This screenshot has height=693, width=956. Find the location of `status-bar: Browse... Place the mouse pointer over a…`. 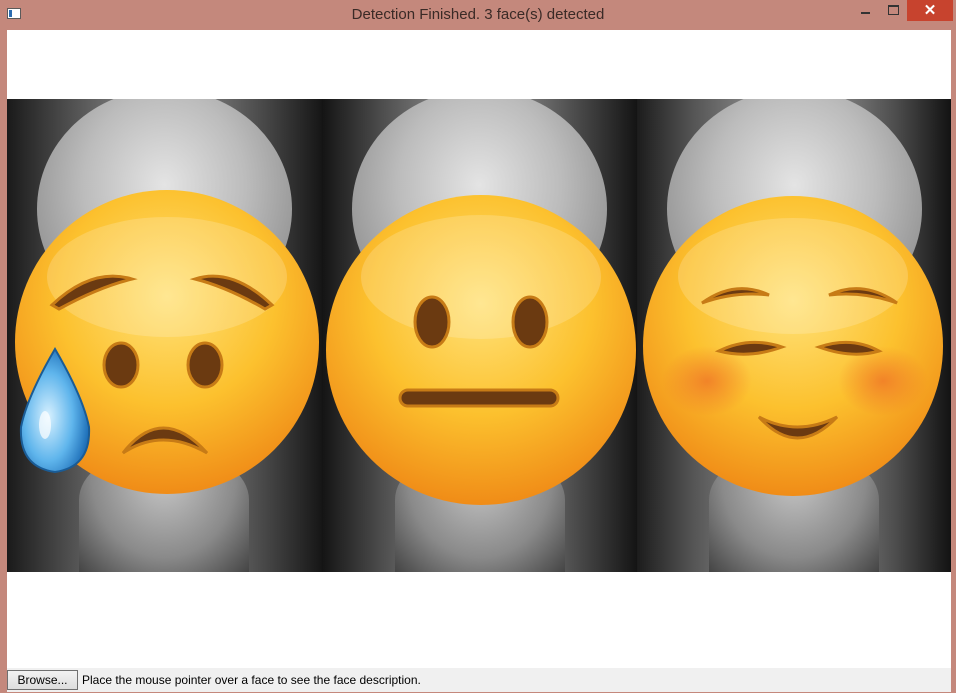

status-bar: Browse... Place the mouse pointer over a… is located at coordinates (479, 680).